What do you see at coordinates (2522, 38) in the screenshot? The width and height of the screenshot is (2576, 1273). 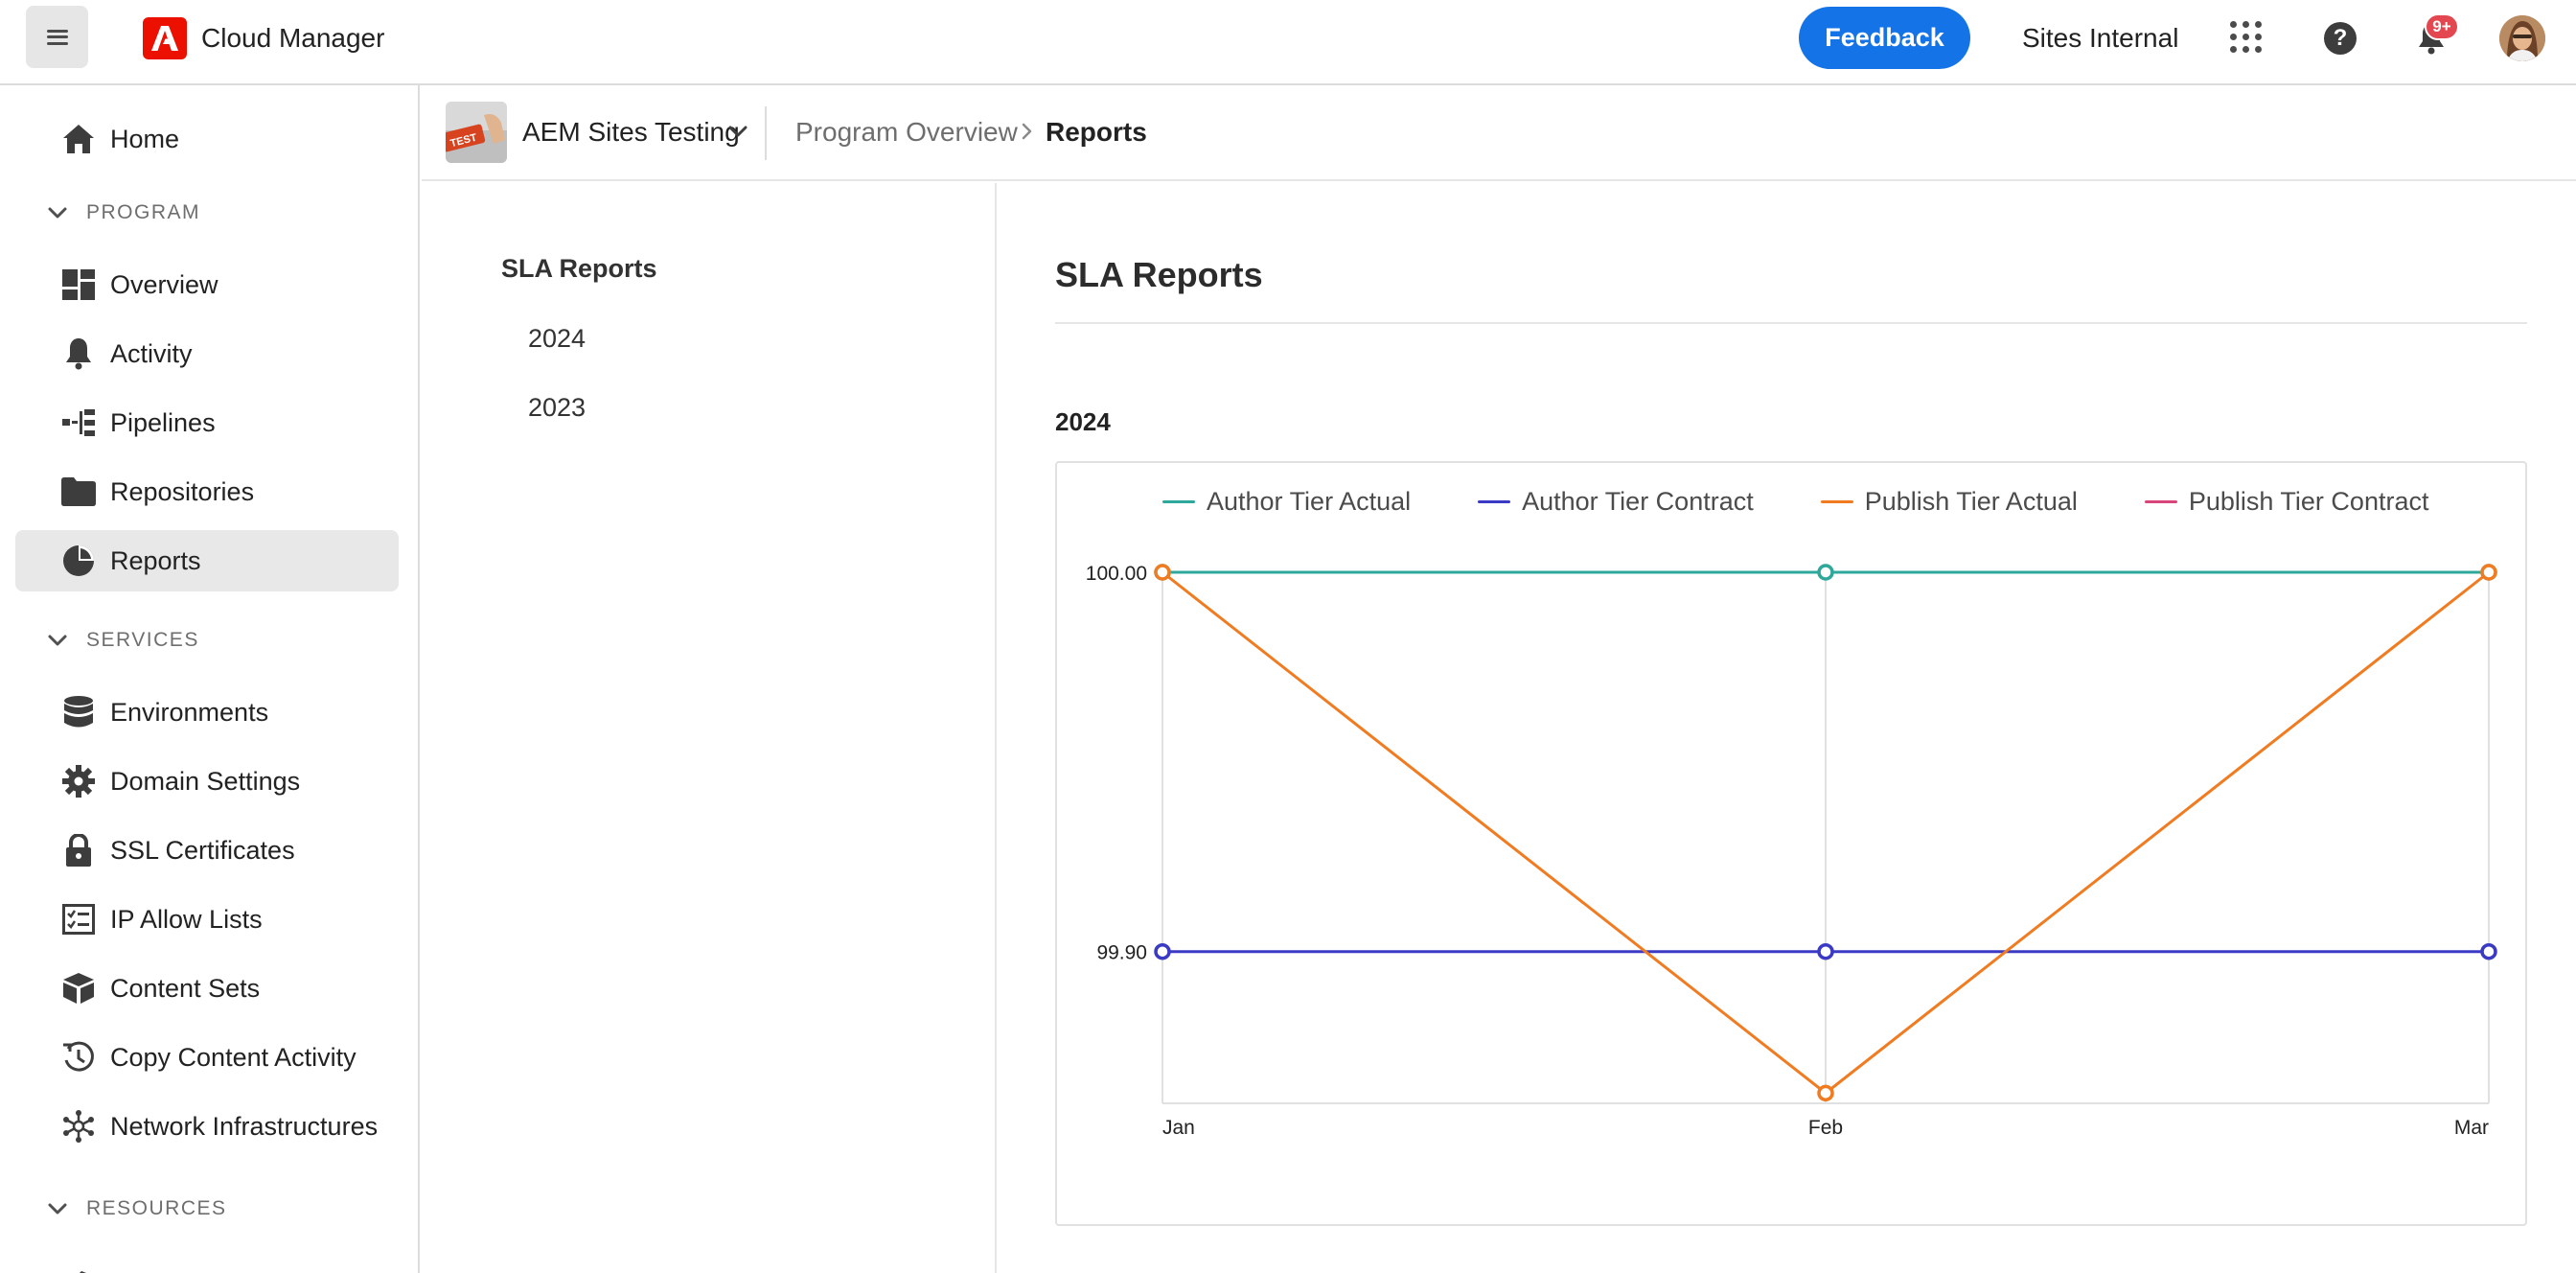 I see `user-avatar` at bounding box center [2522, 38].